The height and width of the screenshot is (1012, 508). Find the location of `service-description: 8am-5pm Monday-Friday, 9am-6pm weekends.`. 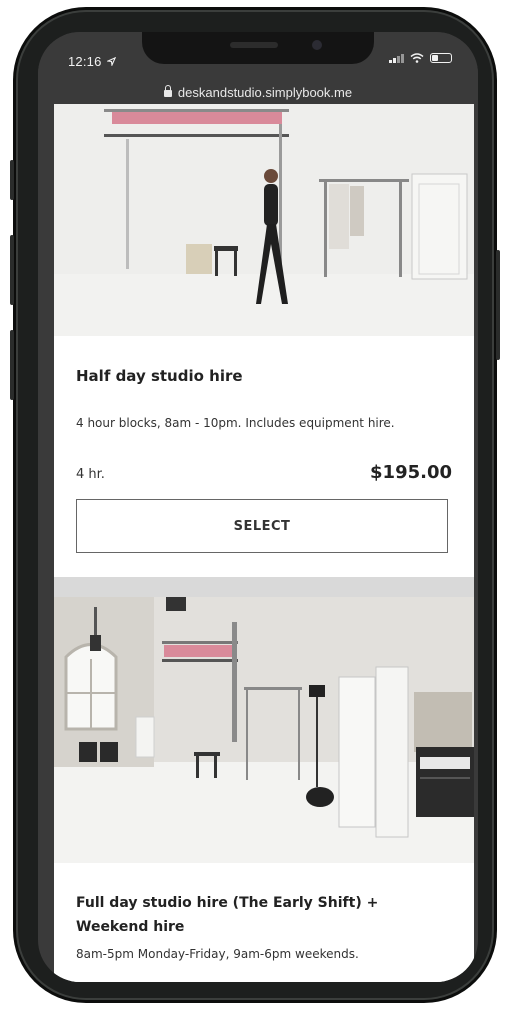

service-description: 8am-5pm Monday-Friday, 9am-6pm weekends. is located at coordinates (217, 954).